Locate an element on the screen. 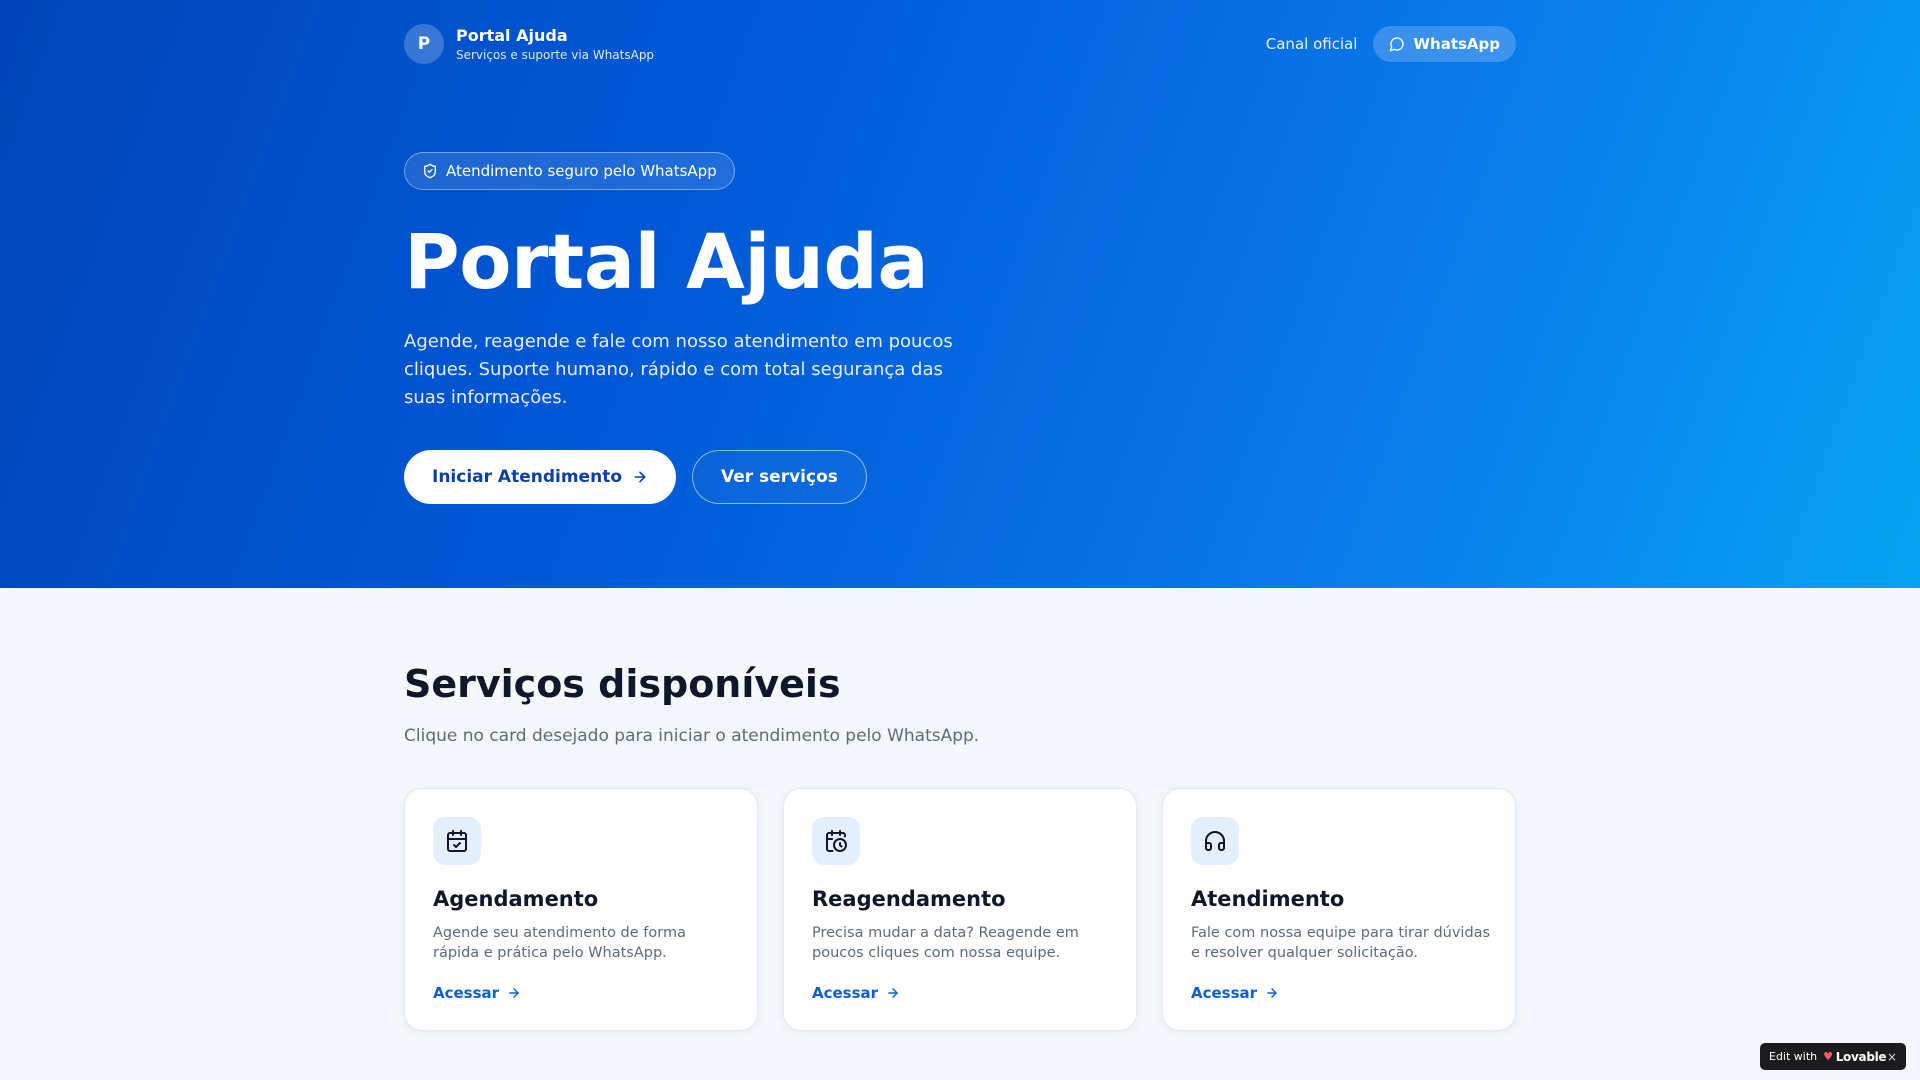 This screenshot has width=1920, height=1080. edit-with-lovable-badge: Edit with ♥ Lovable × is located at coordinates (1833, 1056).